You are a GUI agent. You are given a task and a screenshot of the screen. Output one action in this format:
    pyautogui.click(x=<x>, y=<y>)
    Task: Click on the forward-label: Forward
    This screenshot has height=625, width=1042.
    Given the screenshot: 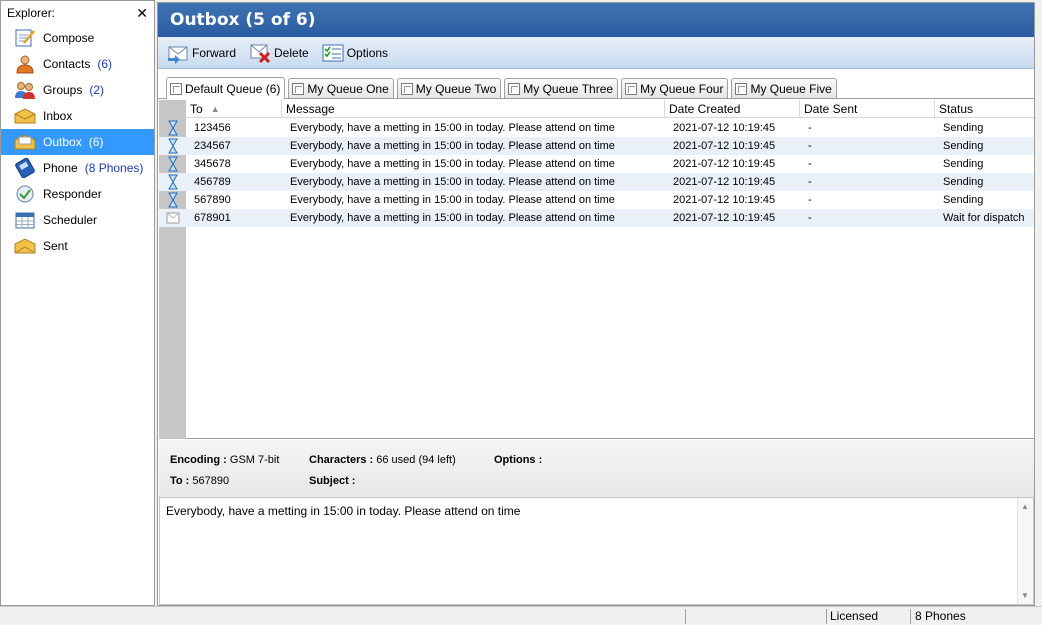 What is the action you would take?
    pyautogui.click(x=214, y=52)
    